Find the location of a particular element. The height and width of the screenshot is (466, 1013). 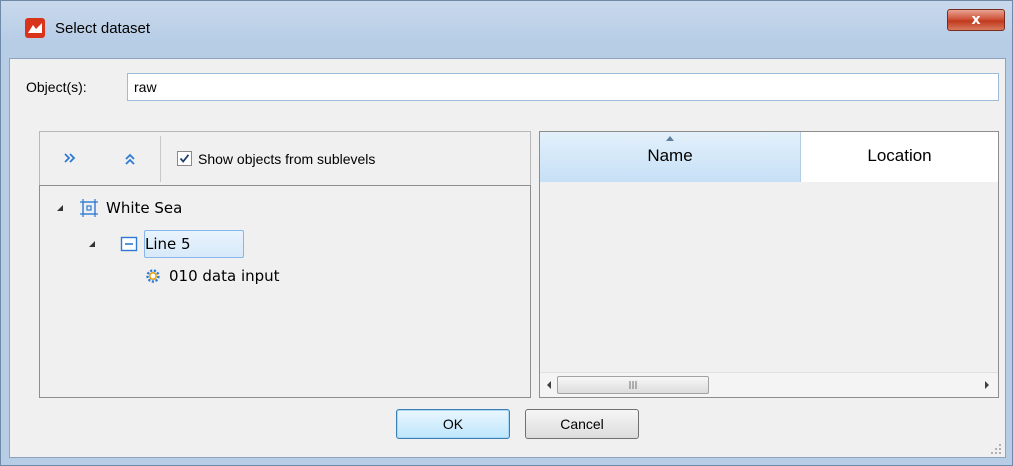

line-icon is located at coordinates (129, 244).